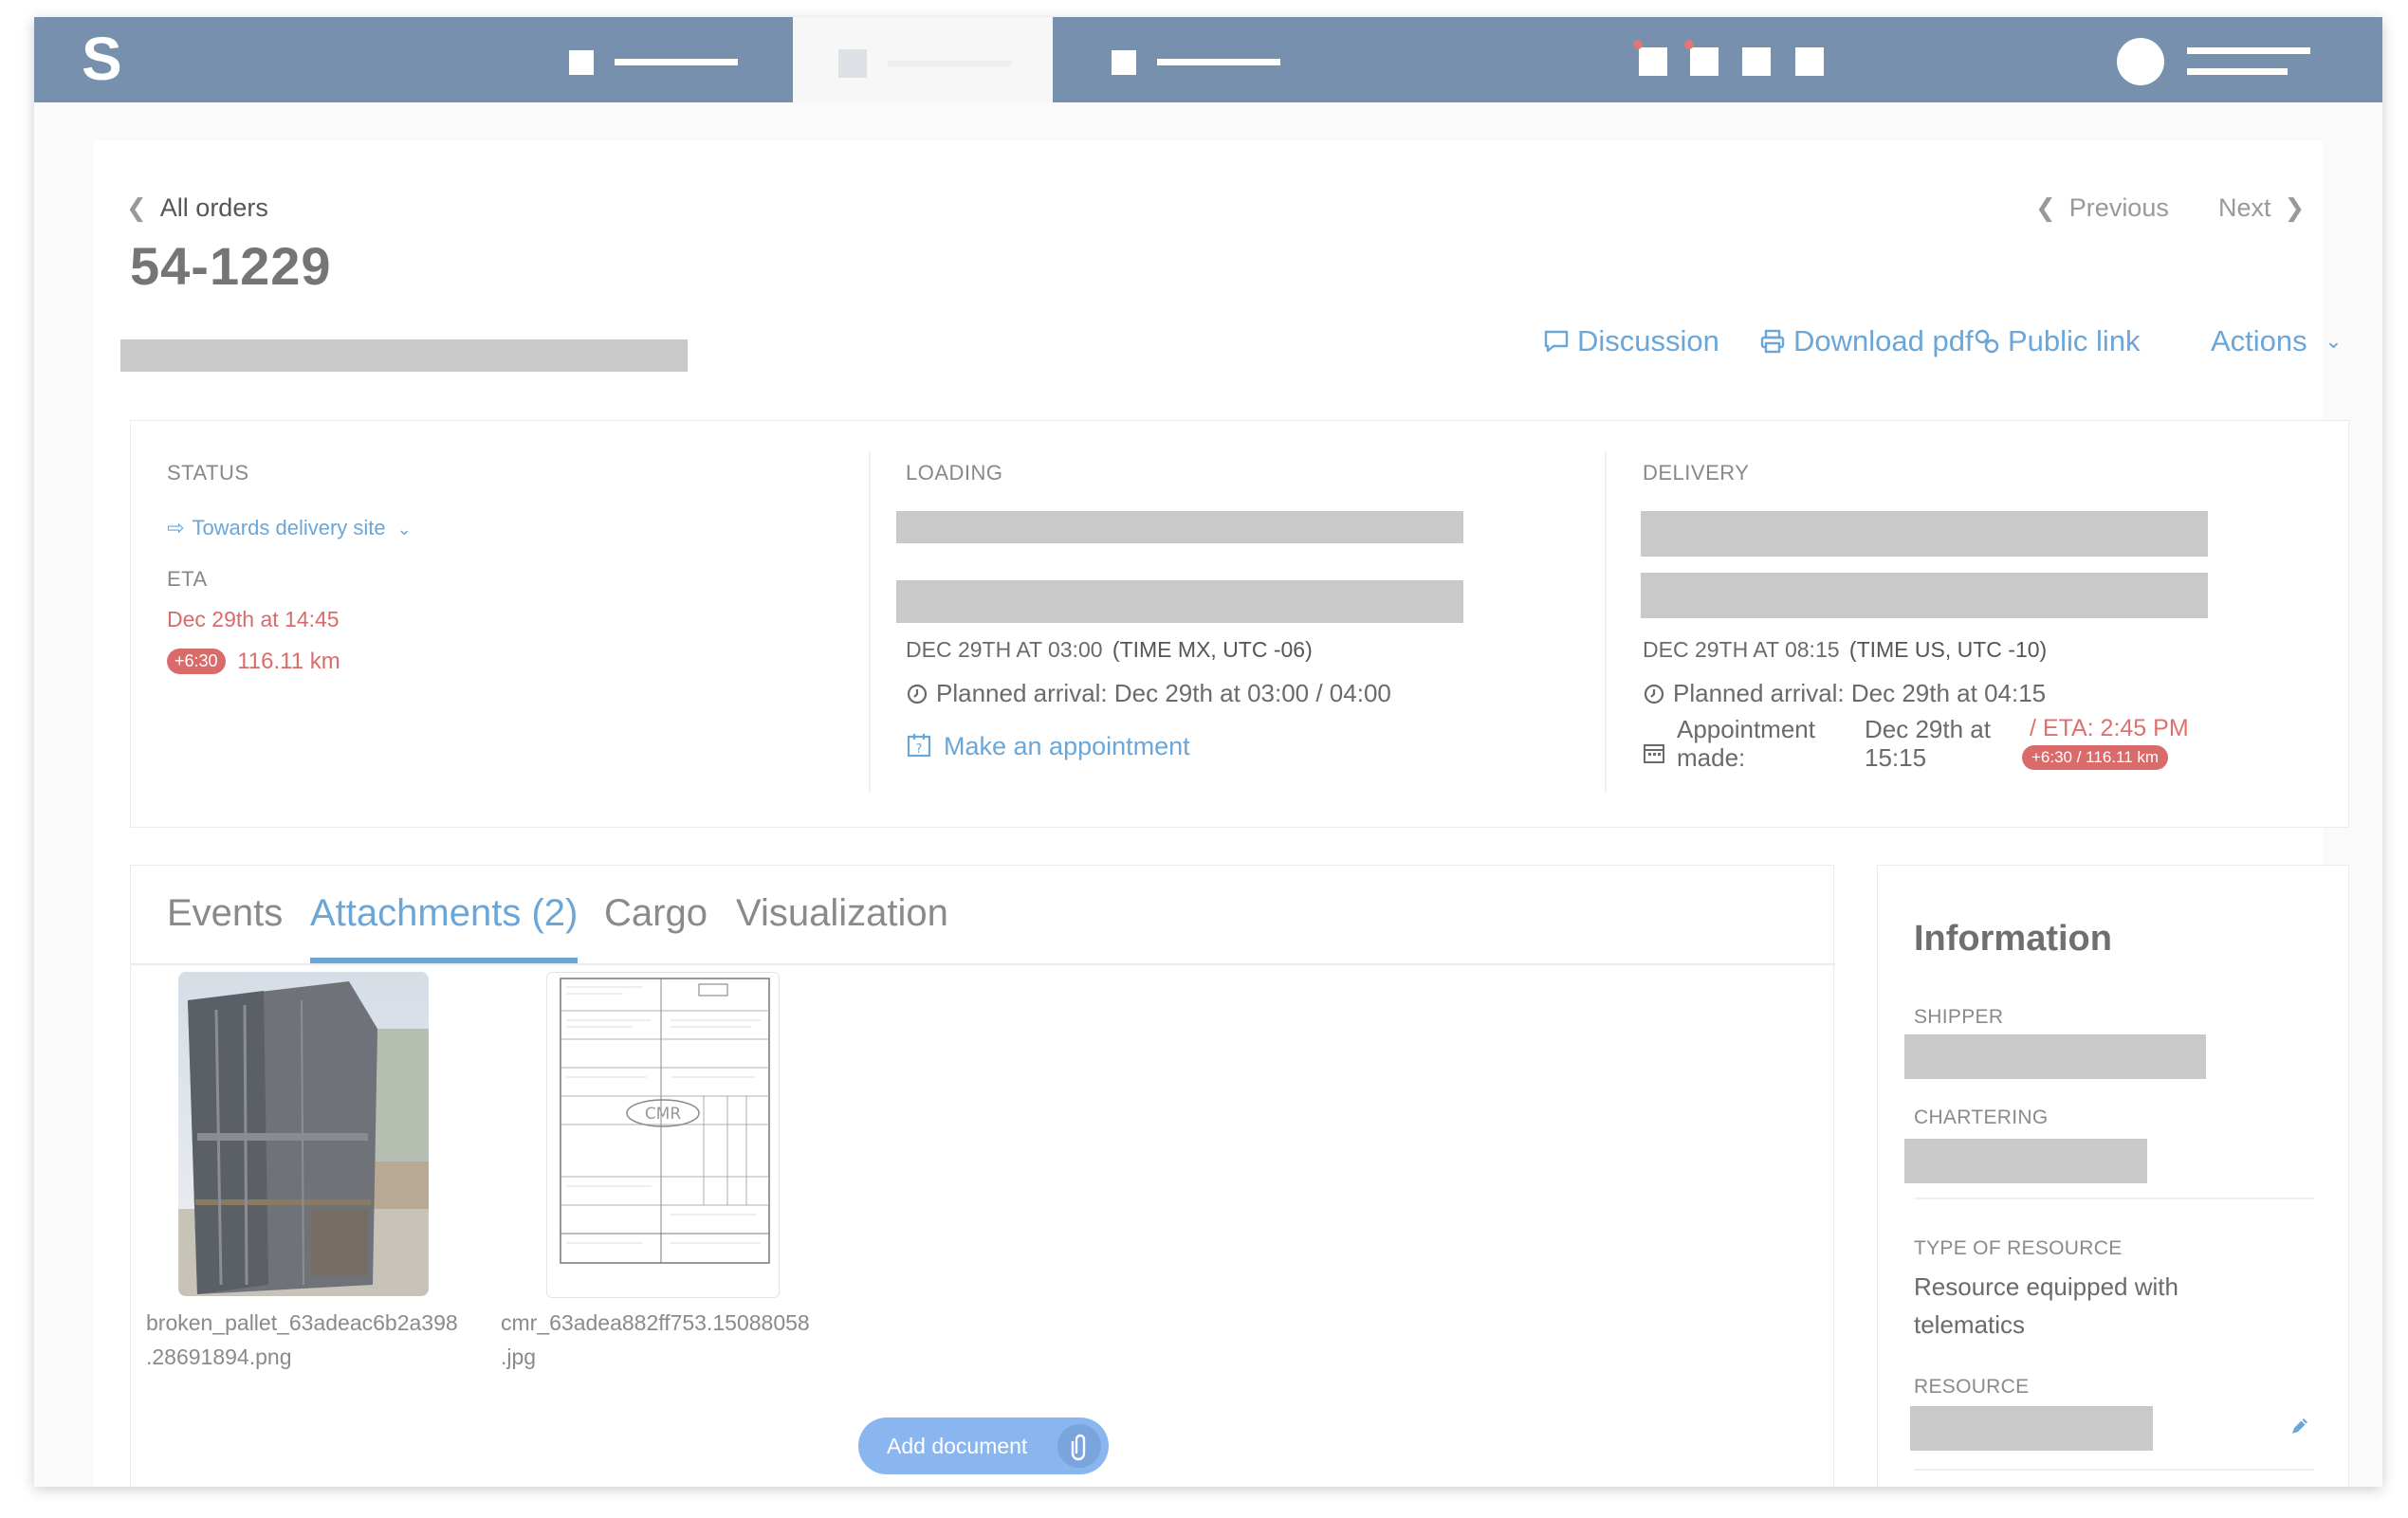 Image resolution: width=2408 pixels, height=1518 pixels. What do you see at coordinates (1213, 649) in the screenshot?
I see `loading-timezone: (TIME MX, UTC -06)` at bounding box center [1213, 649].